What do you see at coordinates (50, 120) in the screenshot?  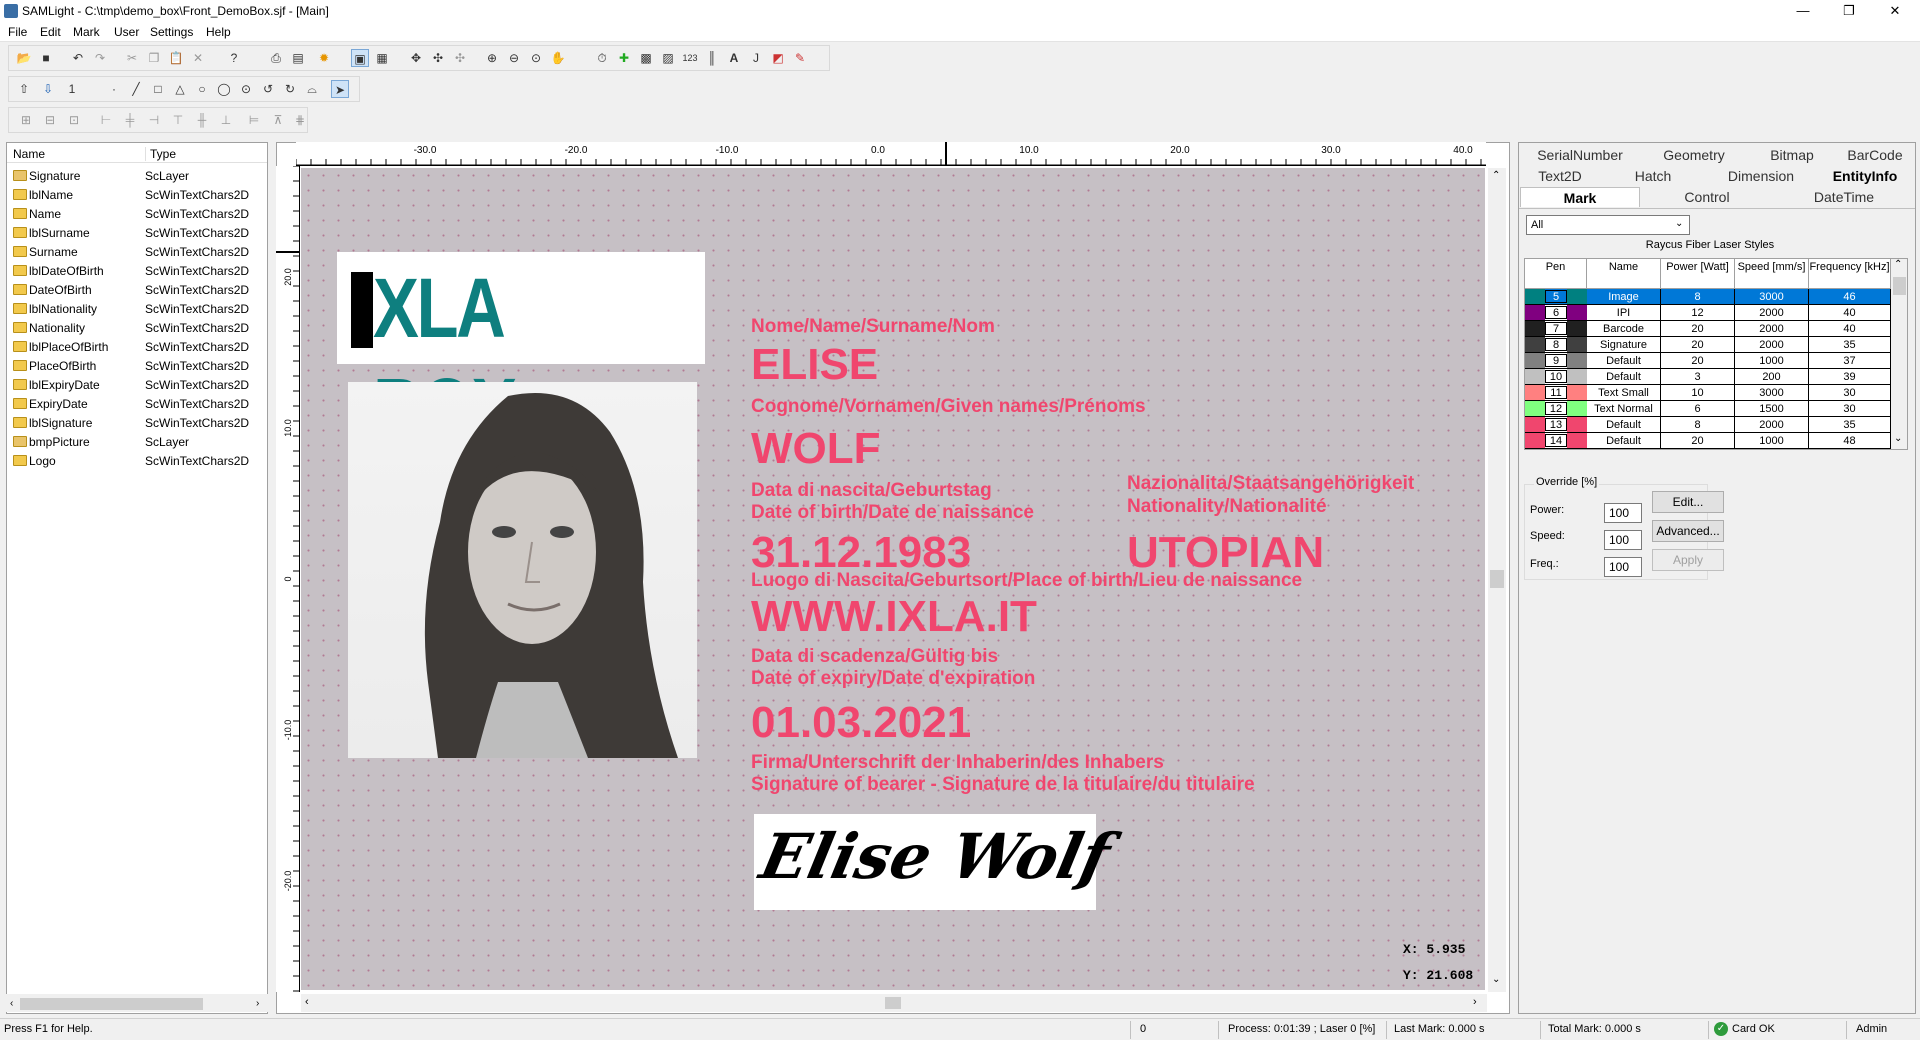 I see `ungroup-icon: ⊟` at bounding box center [50, 120].